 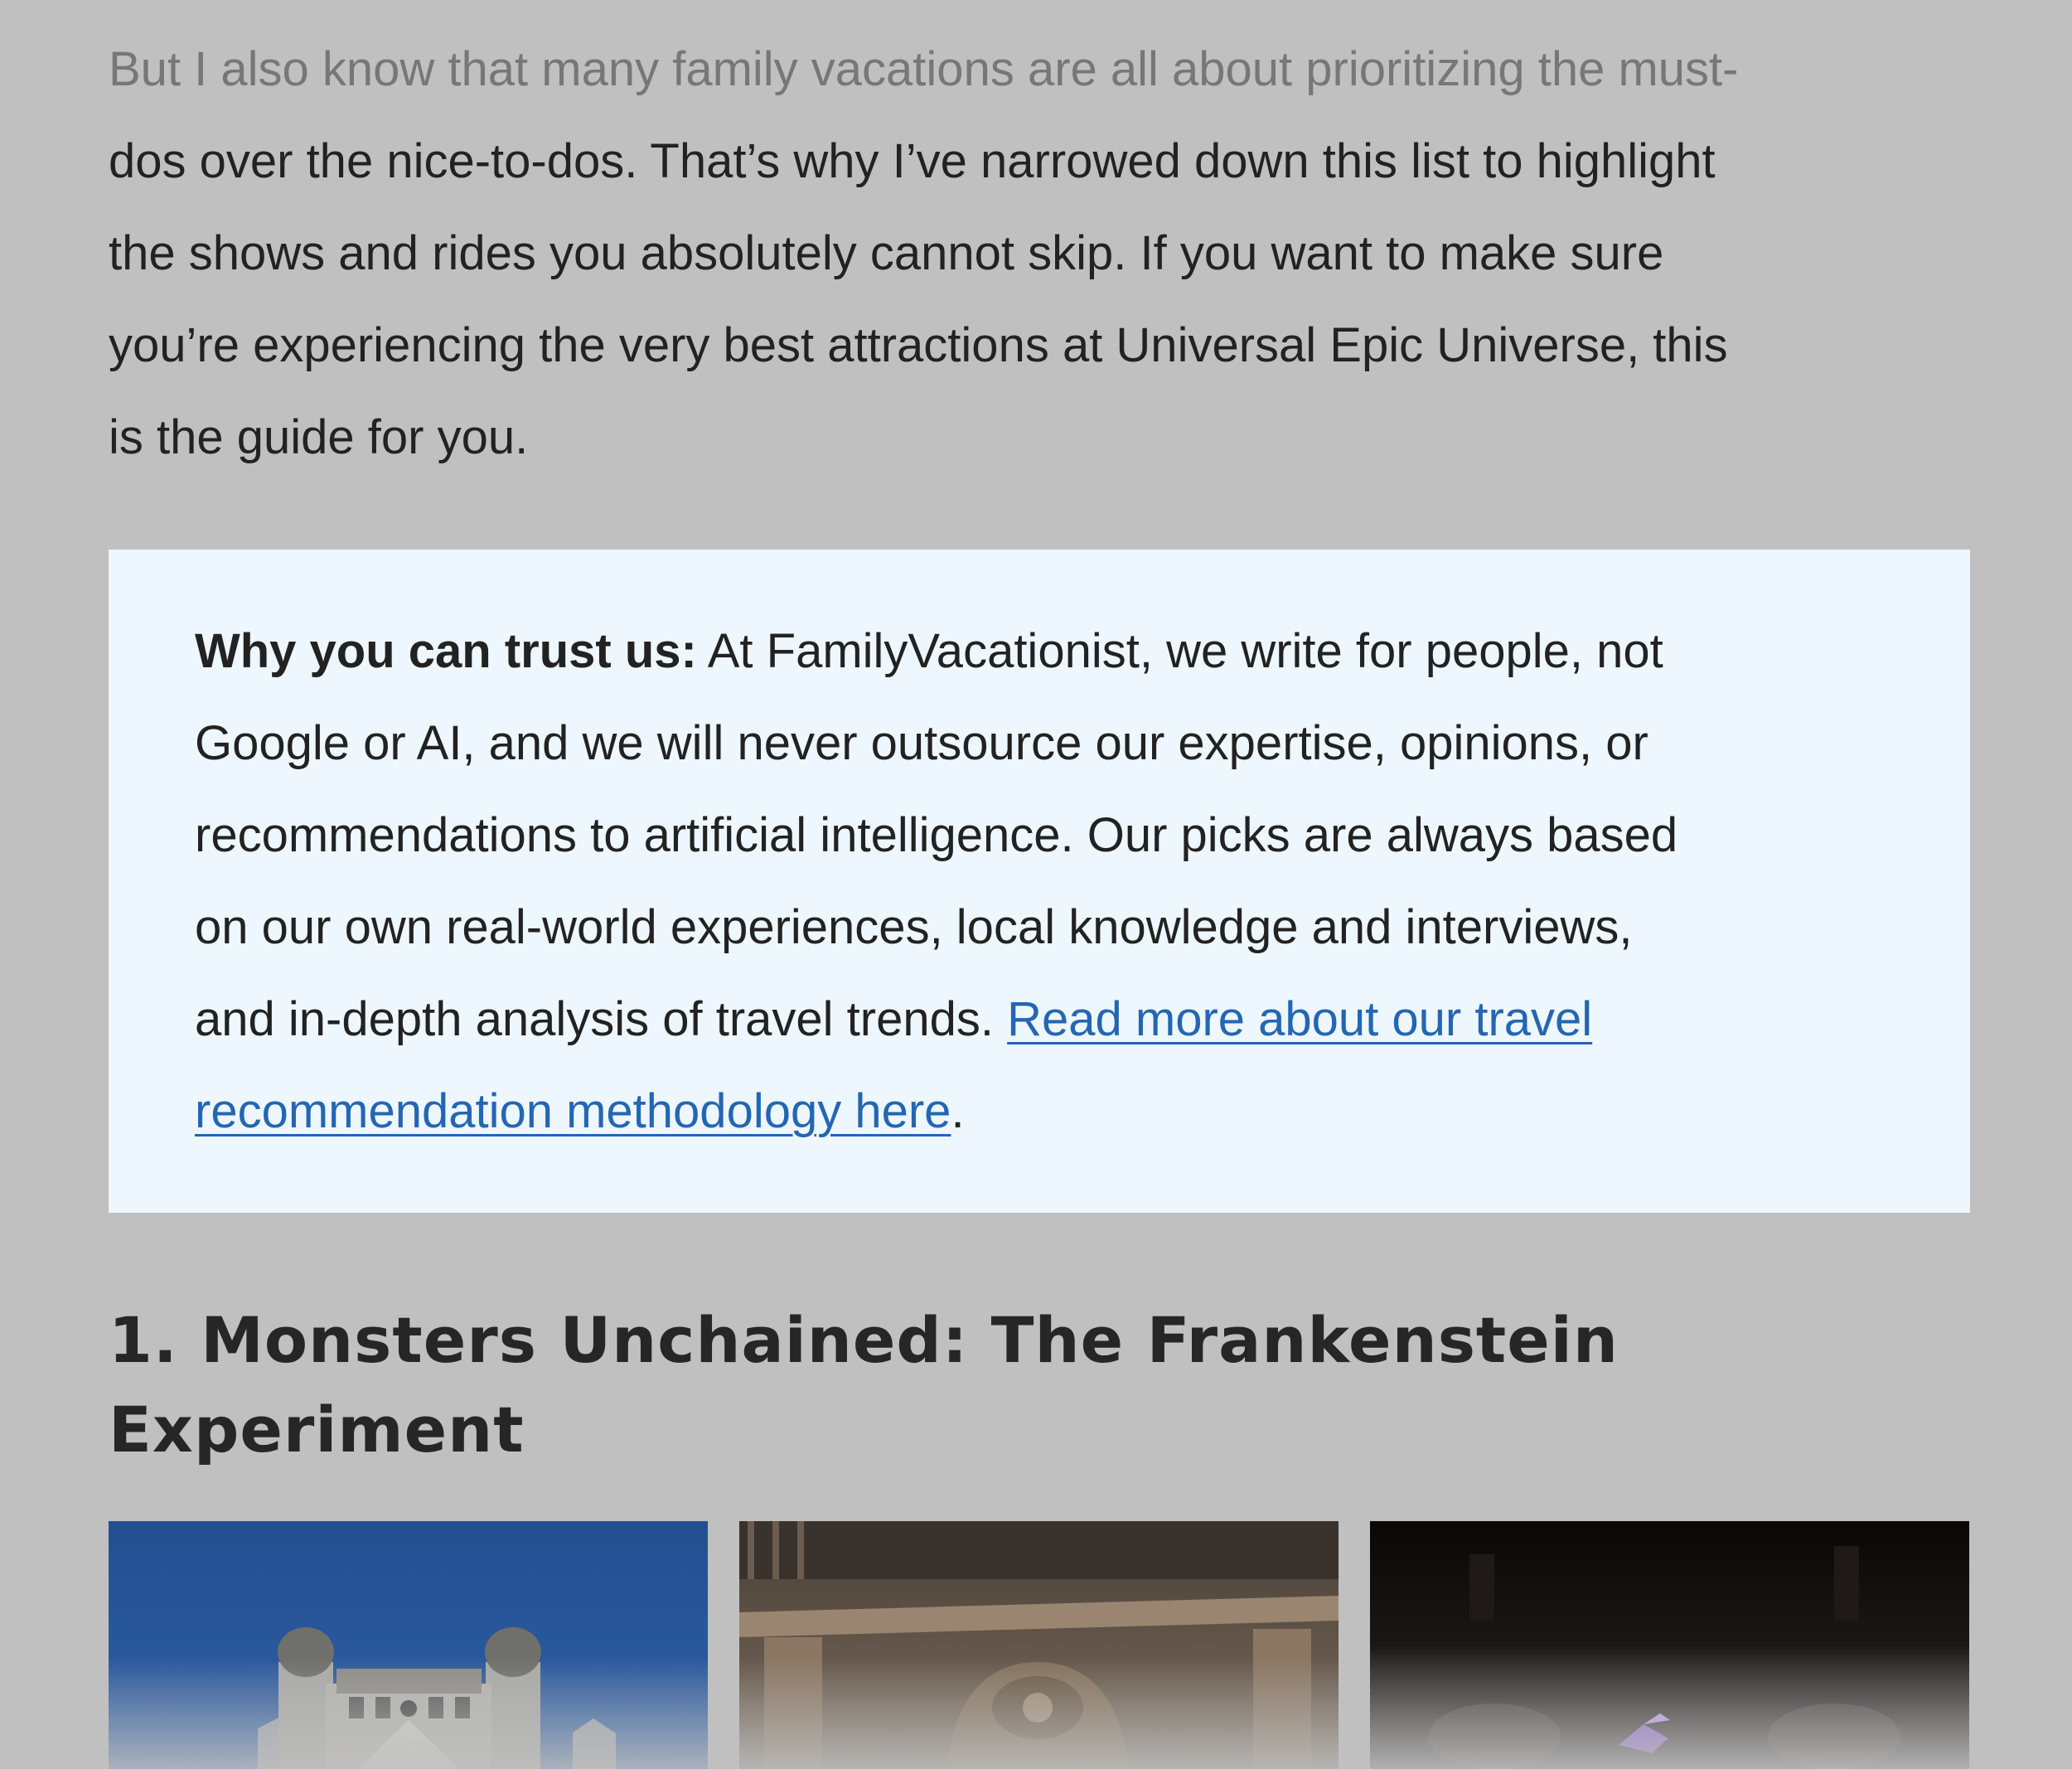 I want to click on section-heading-line-1: 1. Monsters Unchained: The Frankenstein, so click(x=864, y=1340).